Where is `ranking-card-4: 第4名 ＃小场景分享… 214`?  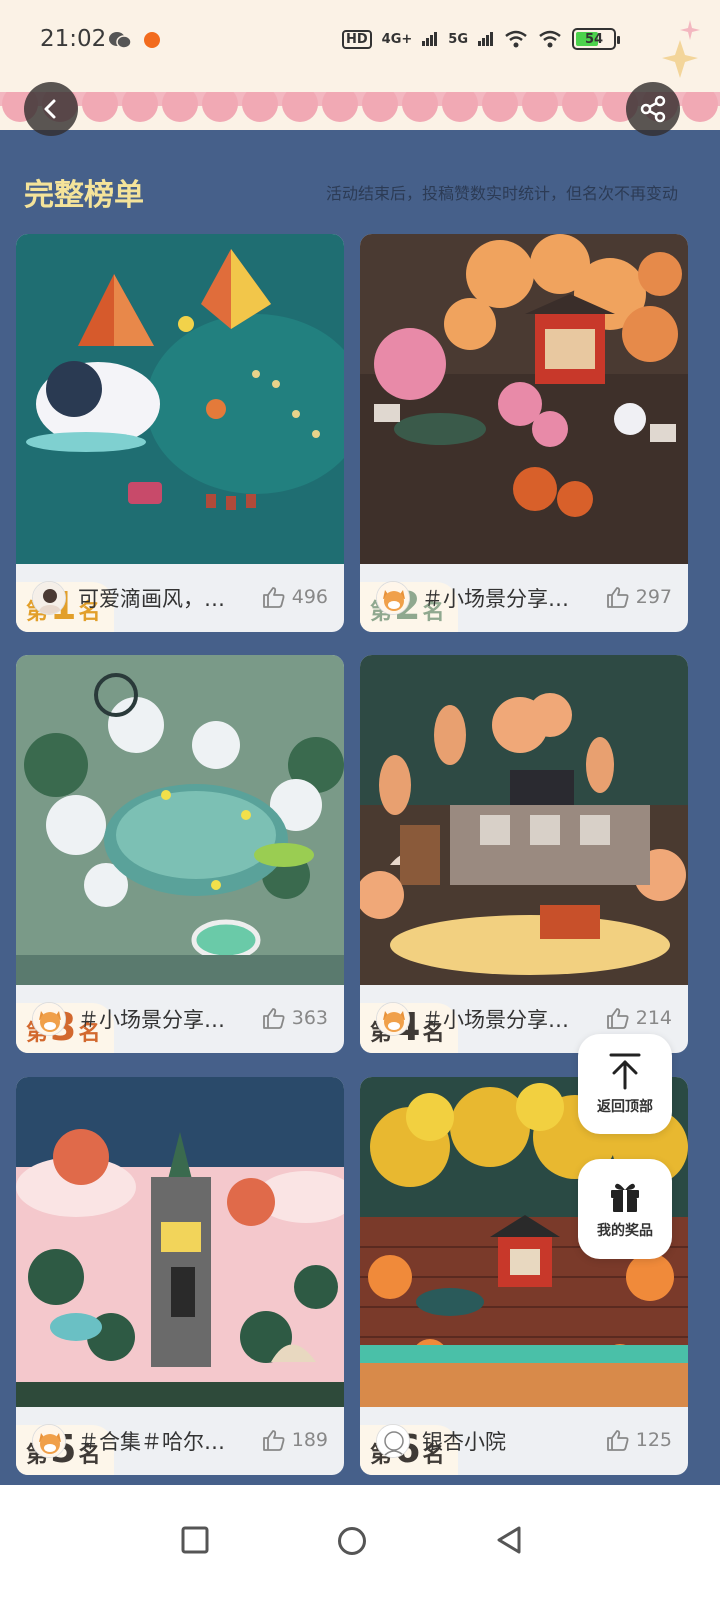
ranking-card-4: 第4名 ＃小场景分享… 214 is located at coordinates (524, 854).